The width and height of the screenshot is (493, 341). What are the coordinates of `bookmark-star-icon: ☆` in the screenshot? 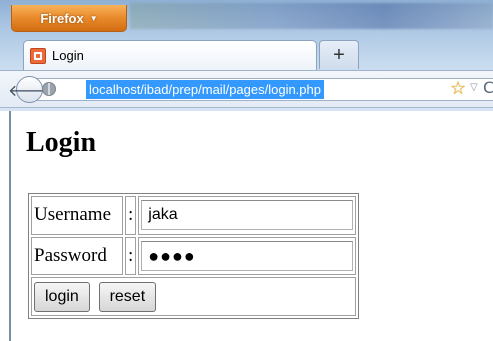 It's located at (458, 88).